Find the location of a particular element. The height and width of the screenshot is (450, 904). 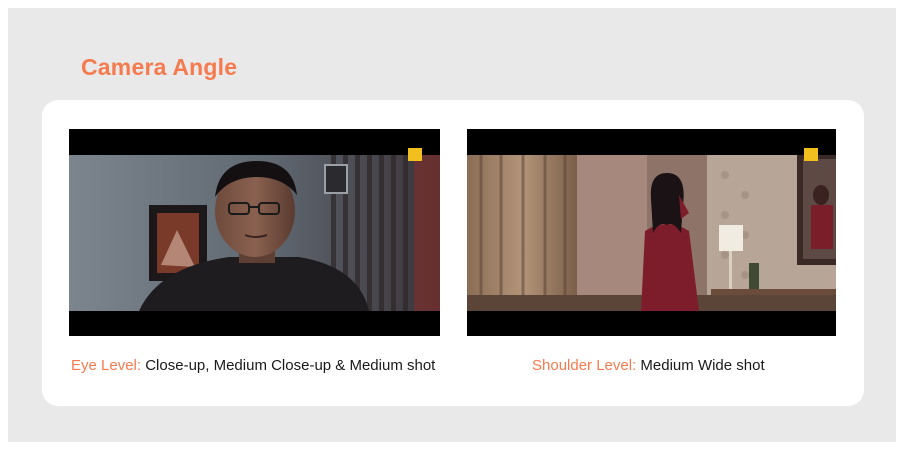

caption-description: Close-up, Medium Close-up & Medium shot is located at coordinates (290, 365).